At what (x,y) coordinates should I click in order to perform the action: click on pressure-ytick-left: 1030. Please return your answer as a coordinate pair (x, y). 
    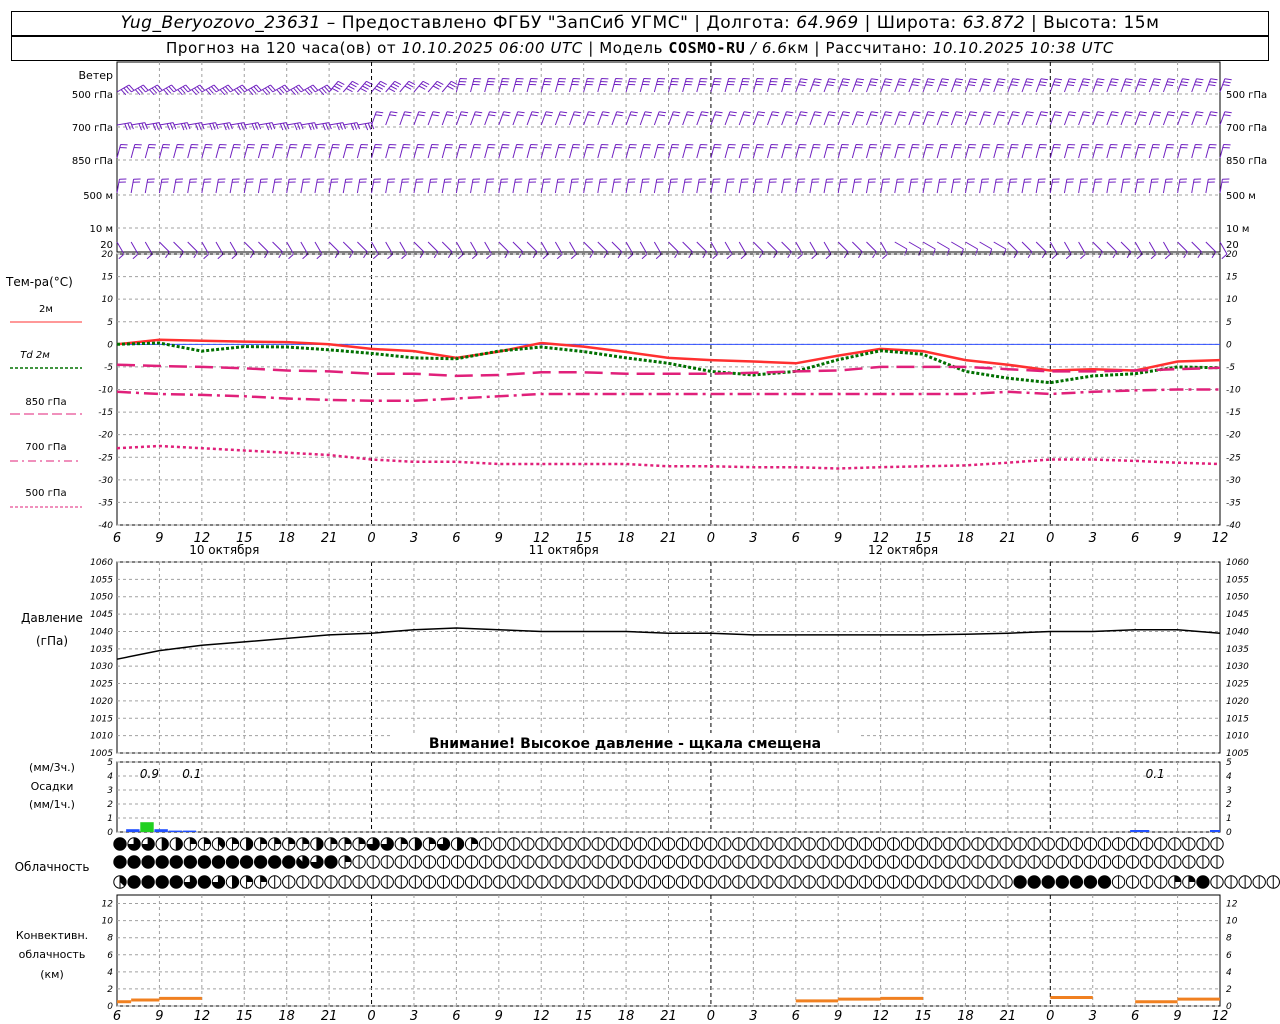
    Looking at the image, I should click on (101, 667).